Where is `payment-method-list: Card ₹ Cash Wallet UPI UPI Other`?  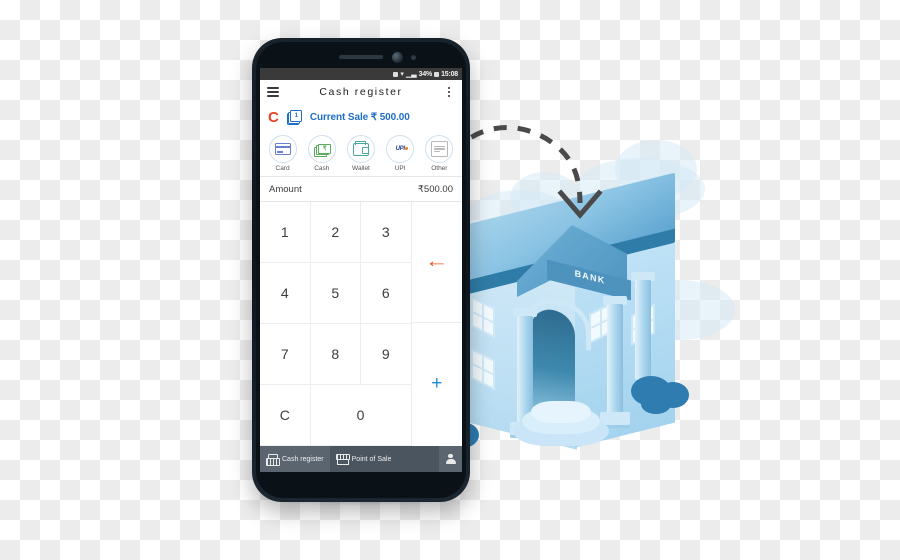
payment-method-list: Card ₹ Cash Wallet UPI UPI Other is located at coordinates (361, 153).